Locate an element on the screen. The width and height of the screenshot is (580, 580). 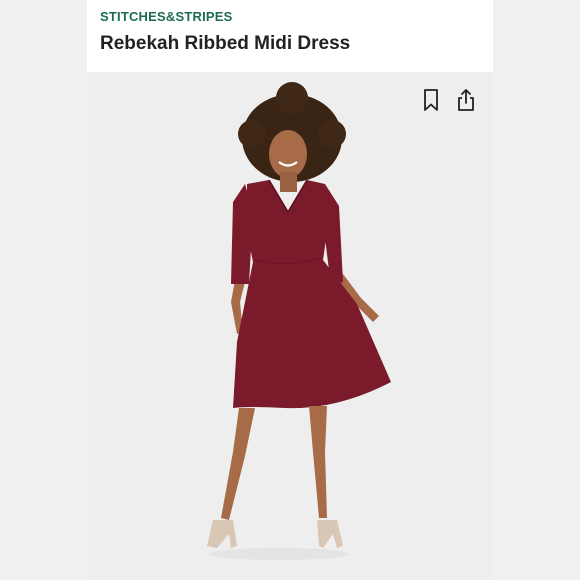
brand-name: STITCHES&STRIPES is located at coordinates (166, 16).